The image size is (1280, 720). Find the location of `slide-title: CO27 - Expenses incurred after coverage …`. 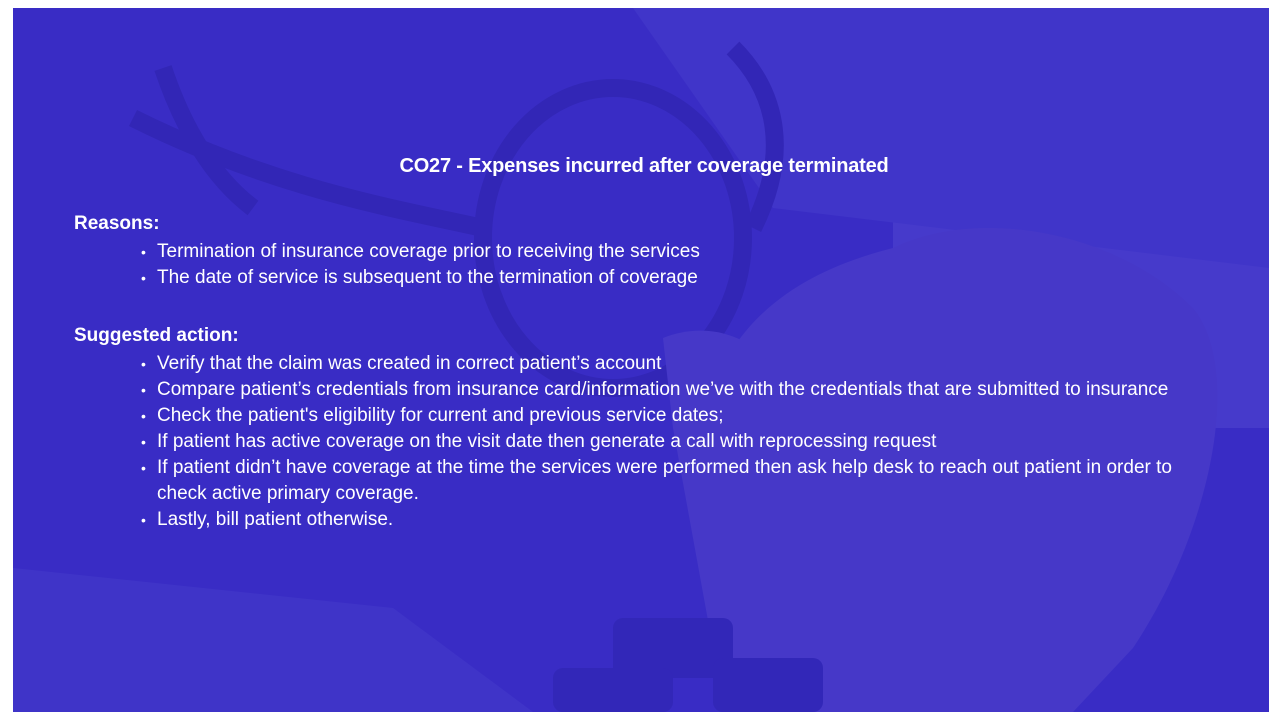

slide-title: CO27 - Expenses incurred after coverage … is located at coordinates (644, 166).